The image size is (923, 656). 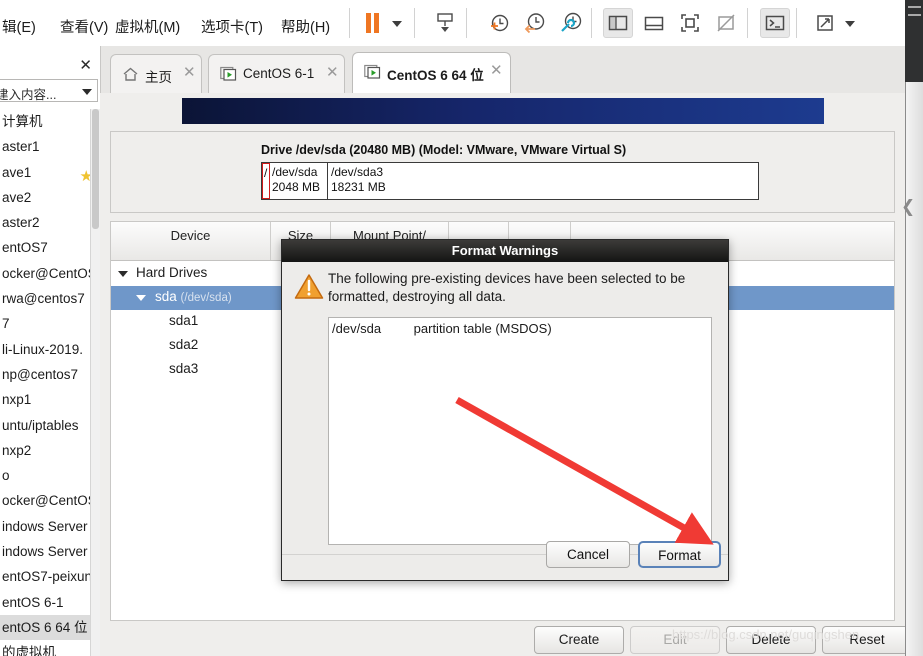 I want to click on tab-centos-6-1: CentOS 6-1 ✕, so click(x=276, y=73).